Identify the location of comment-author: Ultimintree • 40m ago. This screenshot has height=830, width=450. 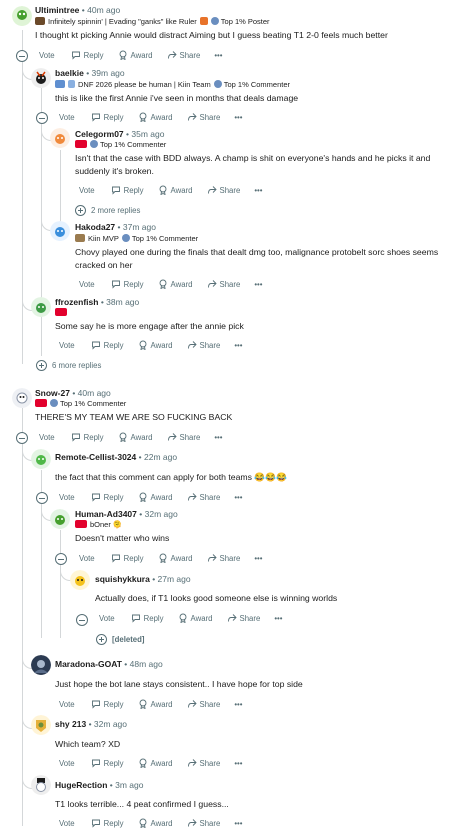
(77, 10).